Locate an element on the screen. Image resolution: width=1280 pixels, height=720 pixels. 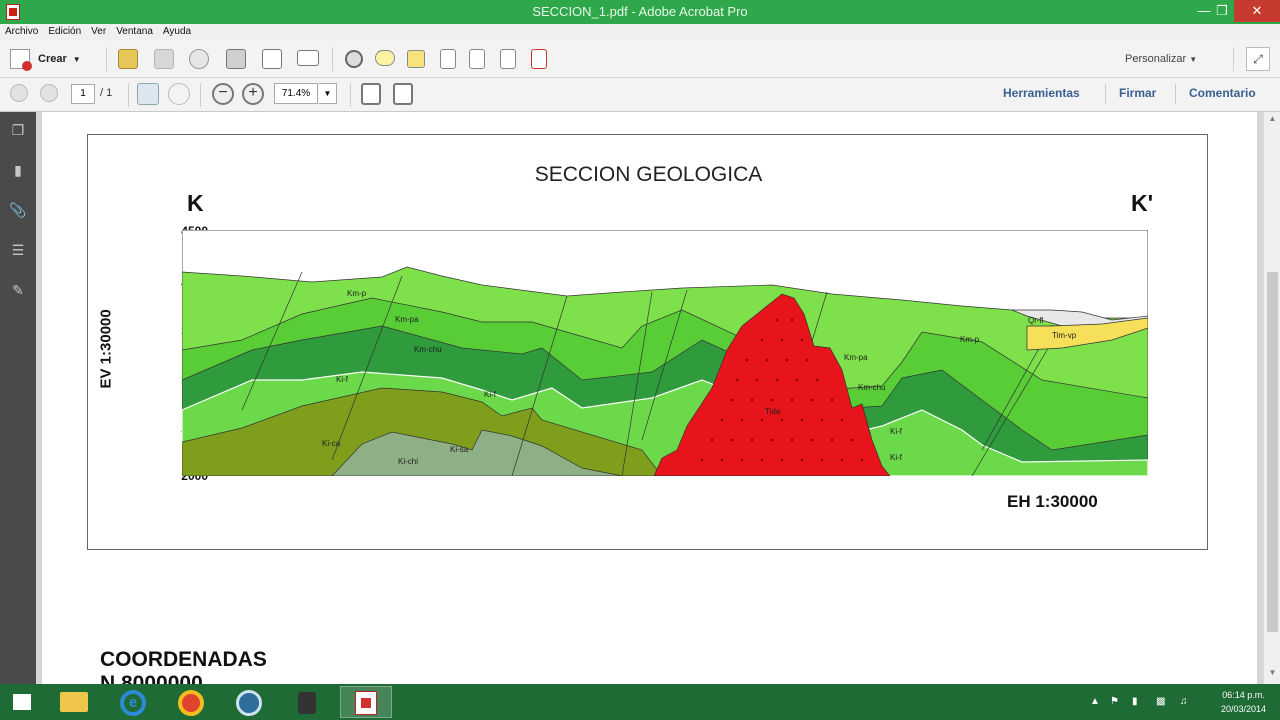
window-title: SECCION_1.pdf - Adobe Acrobat Pro is located at coordinates (640, 11).